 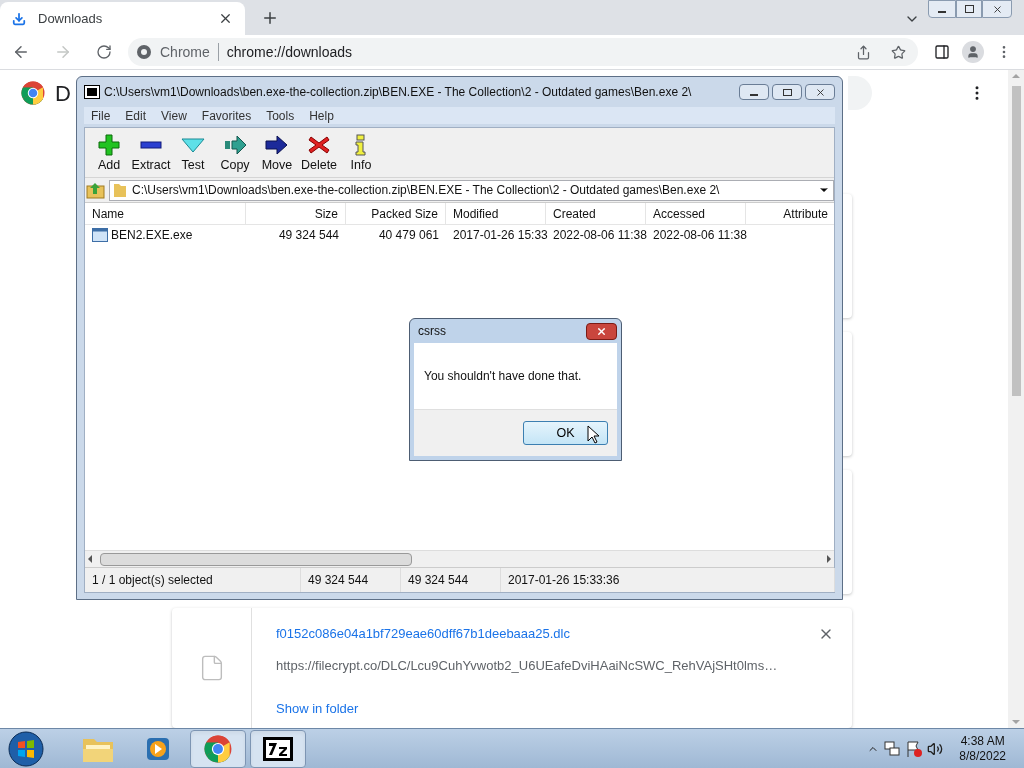 What do you see at coordinates (396, 213) in the screenshot?
I see `column-header: Packed Size` at bounding box center [396, 213].